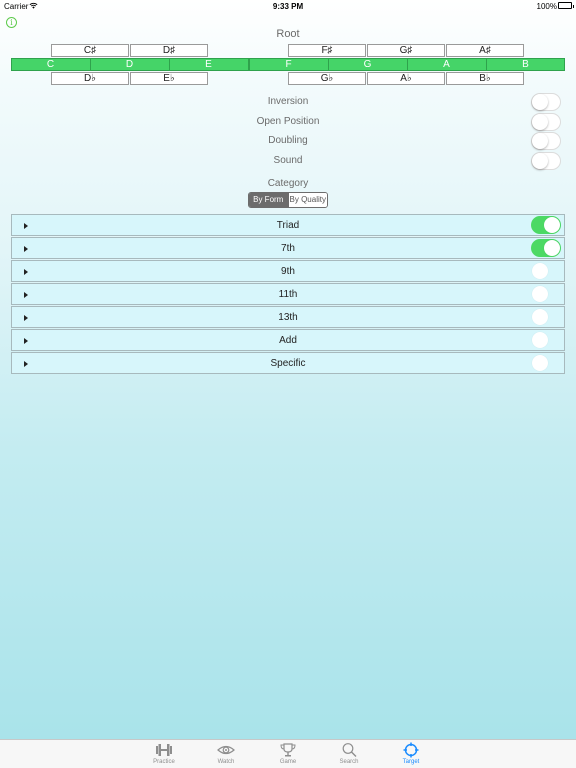 This screenshot has height=768, width=576. I want to click on root-key-d-sharp: D♯, so click(169, 50).